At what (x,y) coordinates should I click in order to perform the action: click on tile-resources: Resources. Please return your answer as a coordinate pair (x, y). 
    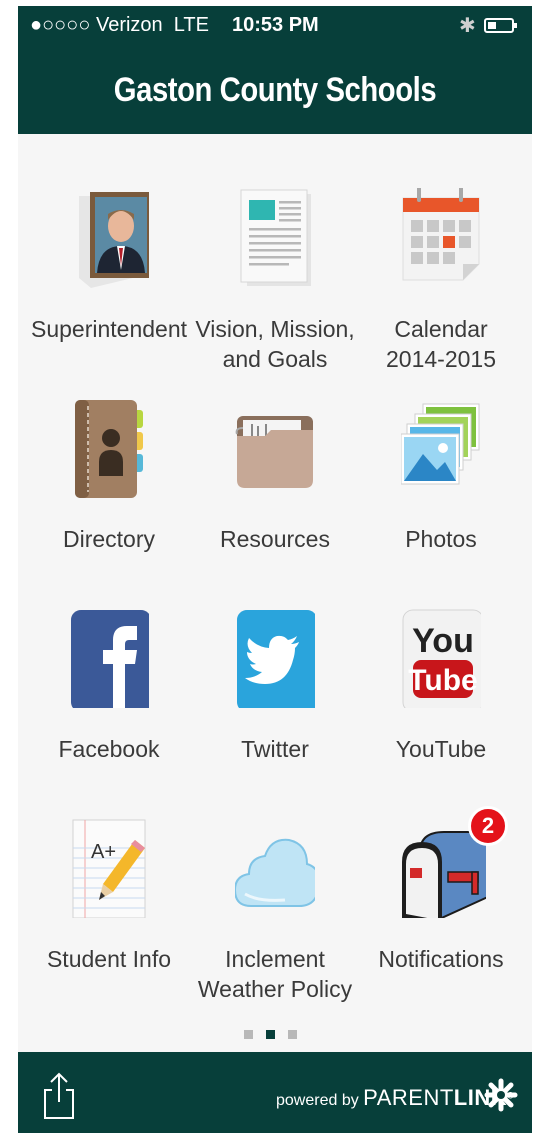
    Looking at the image, I should click on (275, 483).